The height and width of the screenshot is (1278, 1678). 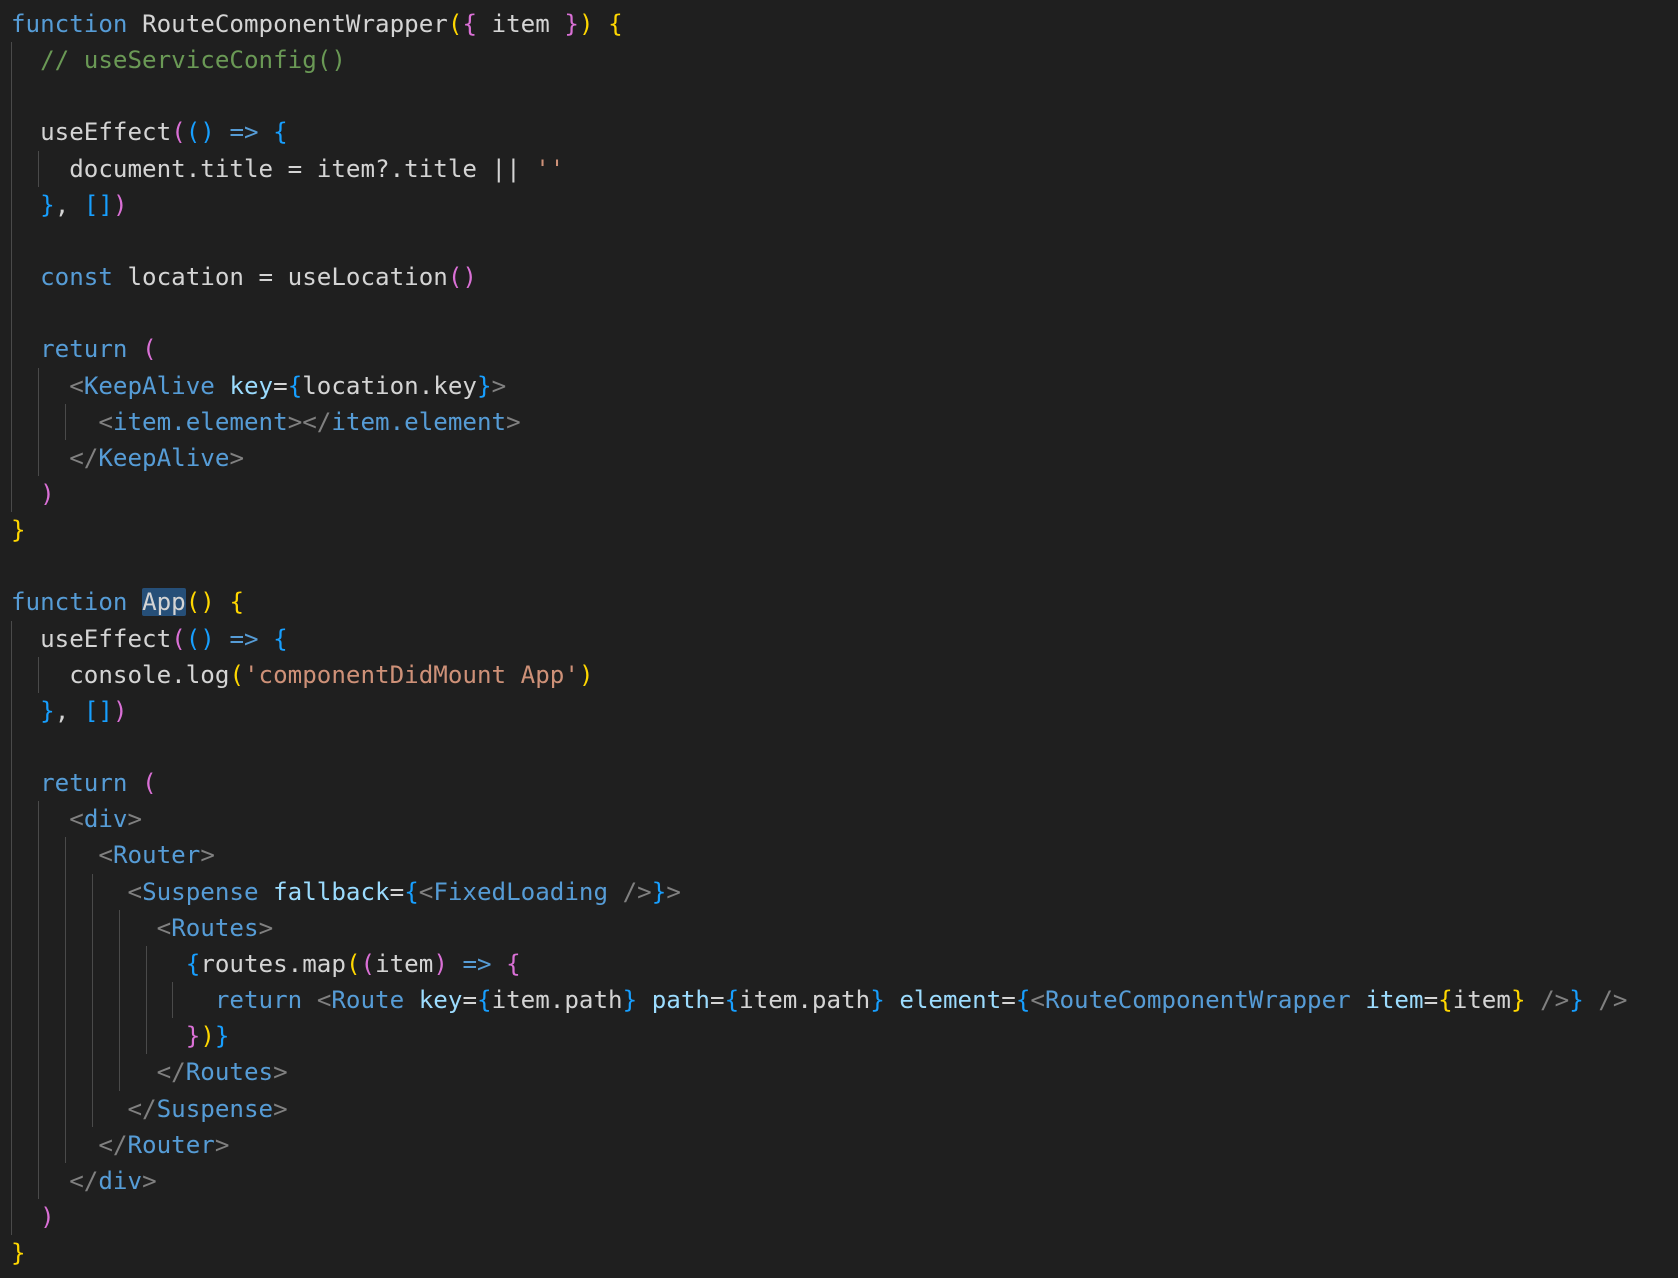 What do you see at coordinates (120, 204) in the screenshot?
I see `code-token: )` at bounding box center [120, 204].